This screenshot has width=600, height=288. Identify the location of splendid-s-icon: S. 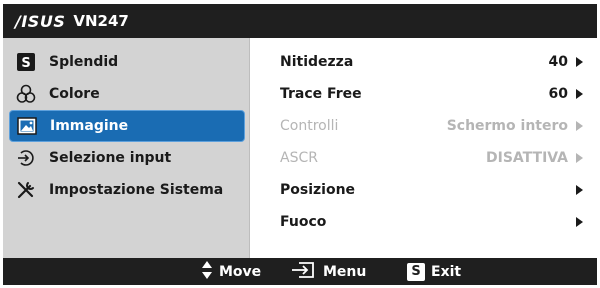
(26, 62).